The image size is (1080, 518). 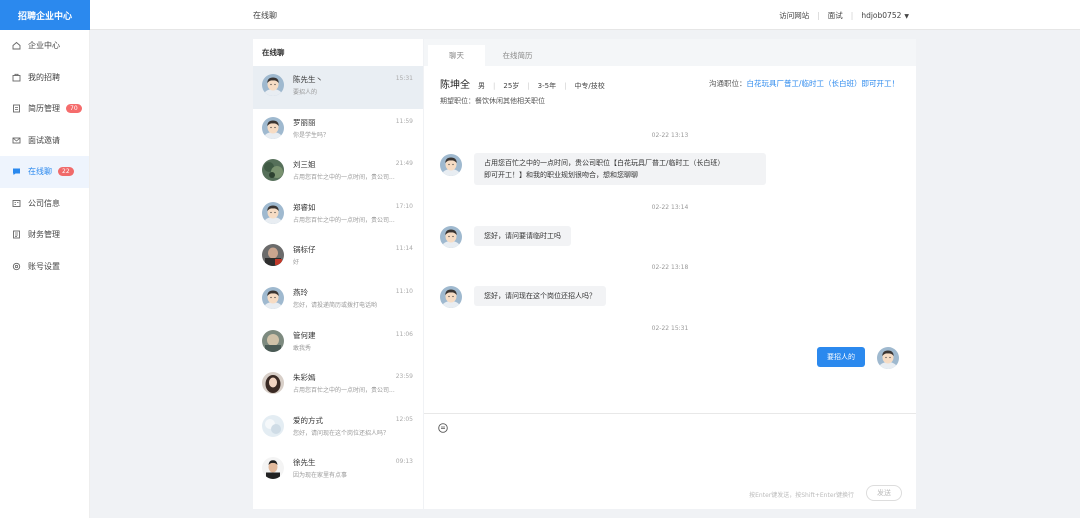 What do you see at coordinates (308, 79) in the screenshot?
I see `contact-name: 陈先生丶` at bounding box center [308, 79].